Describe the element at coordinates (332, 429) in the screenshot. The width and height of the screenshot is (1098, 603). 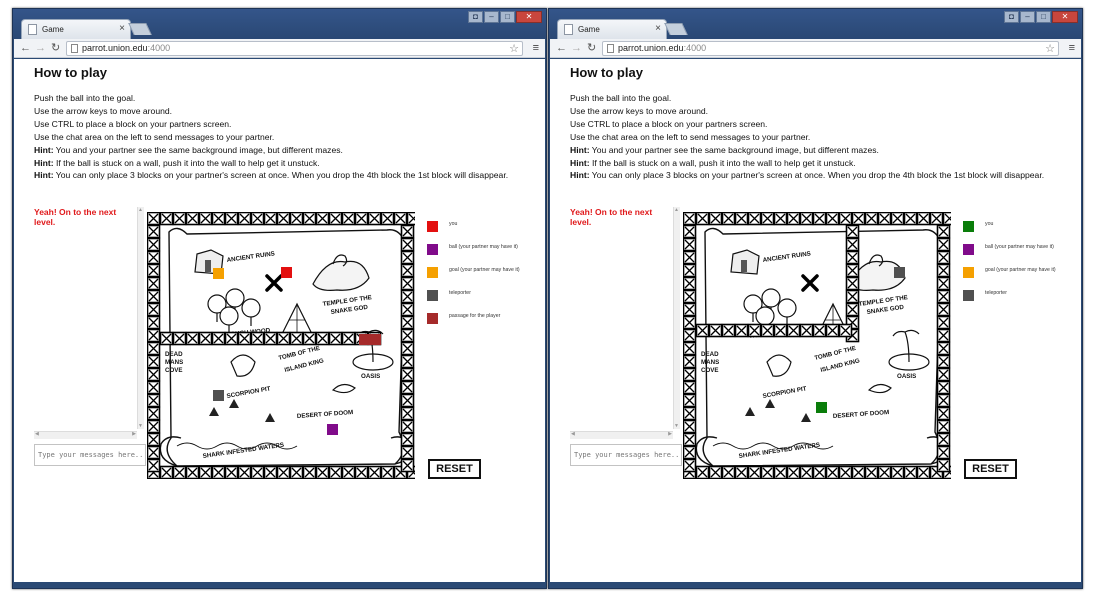
I see `ball-block` at that location.